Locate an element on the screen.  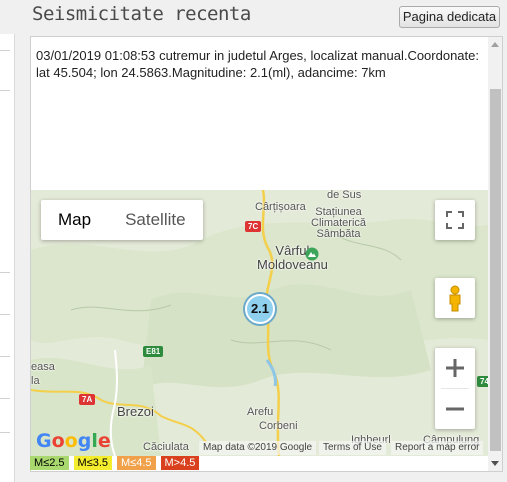
mountain-peak-icon is located at coordinates (312, 254).